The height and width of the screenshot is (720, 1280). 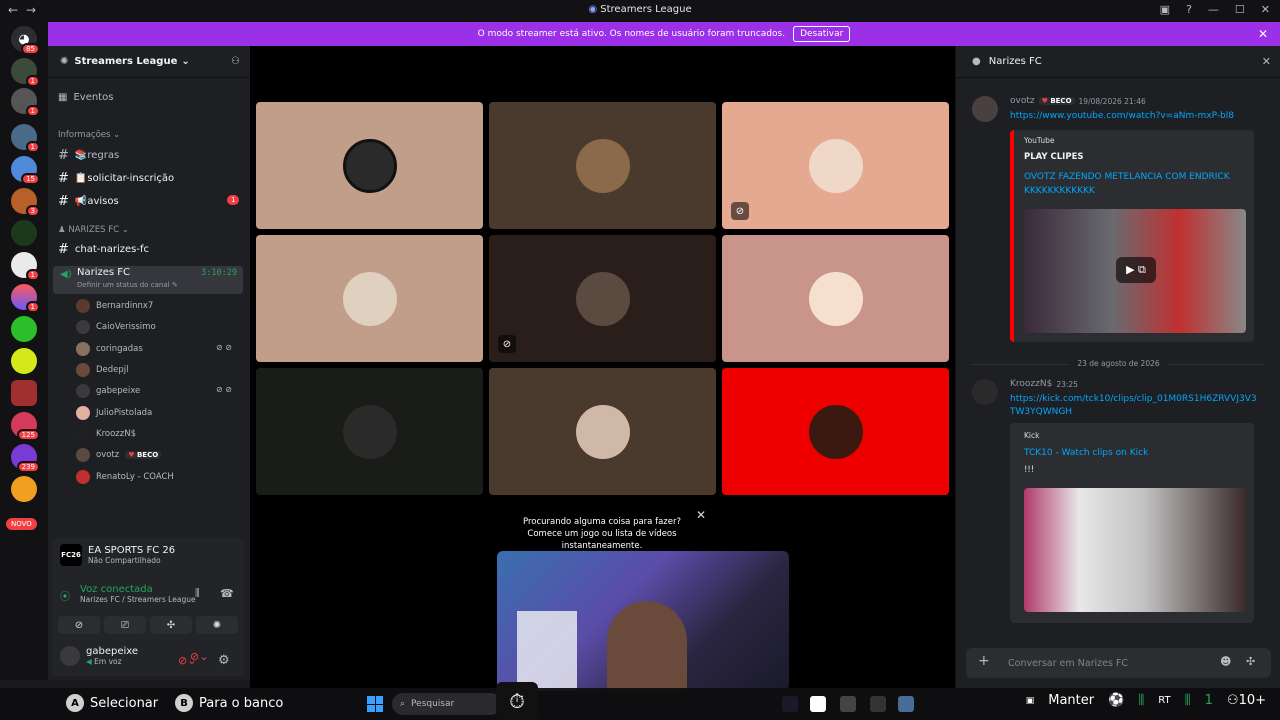 I want to click on play-icon: ▶ ⧉, so click(x=1136, y=270).